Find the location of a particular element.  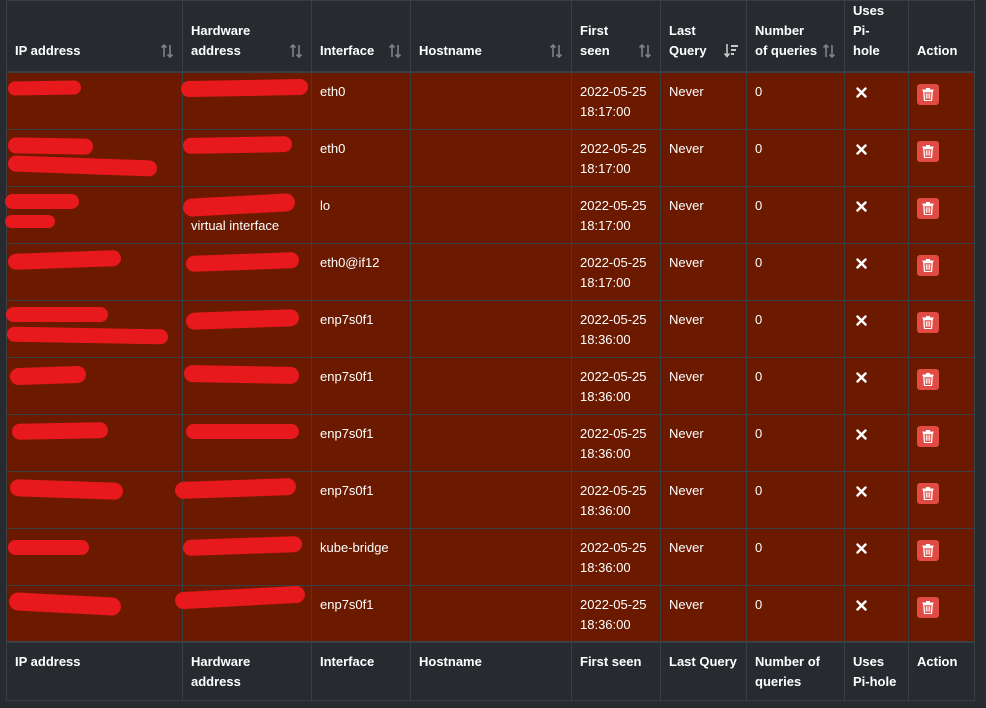

col-header-number-of-queries: Number of queries is located at coordinates (795, 36).